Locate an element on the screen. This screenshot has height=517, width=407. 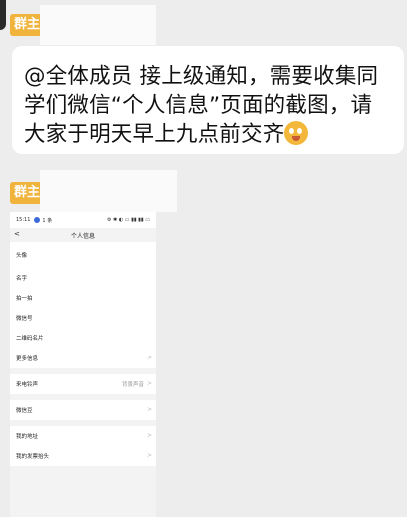
status-icons: ⚙ ✱ ◐ ▭ ▮▮ ▮▮ ▭ is located at coordinates (128, 220).